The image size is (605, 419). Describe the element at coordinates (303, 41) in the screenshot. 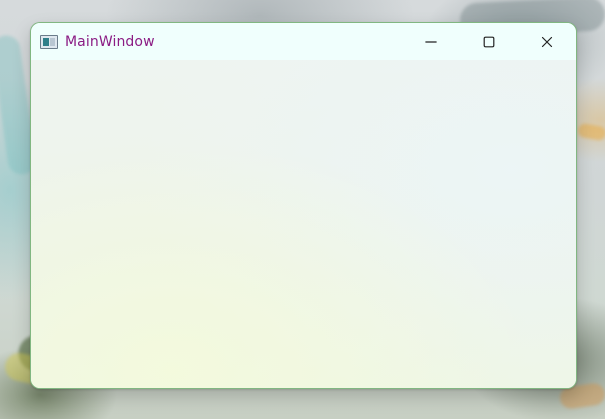

I see `window-titlebar: MainWindow` at that location.